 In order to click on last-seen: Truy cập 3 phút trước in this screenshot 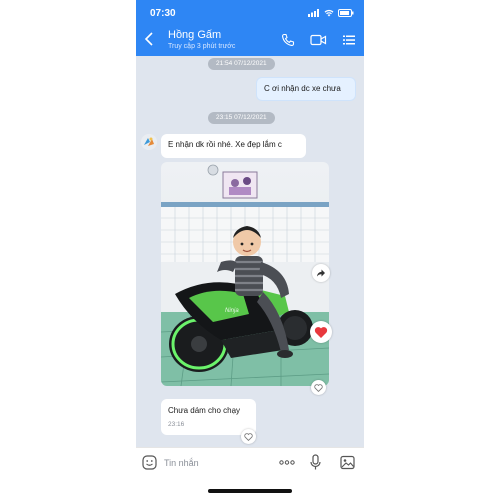, I will do `click(202, 46)`.